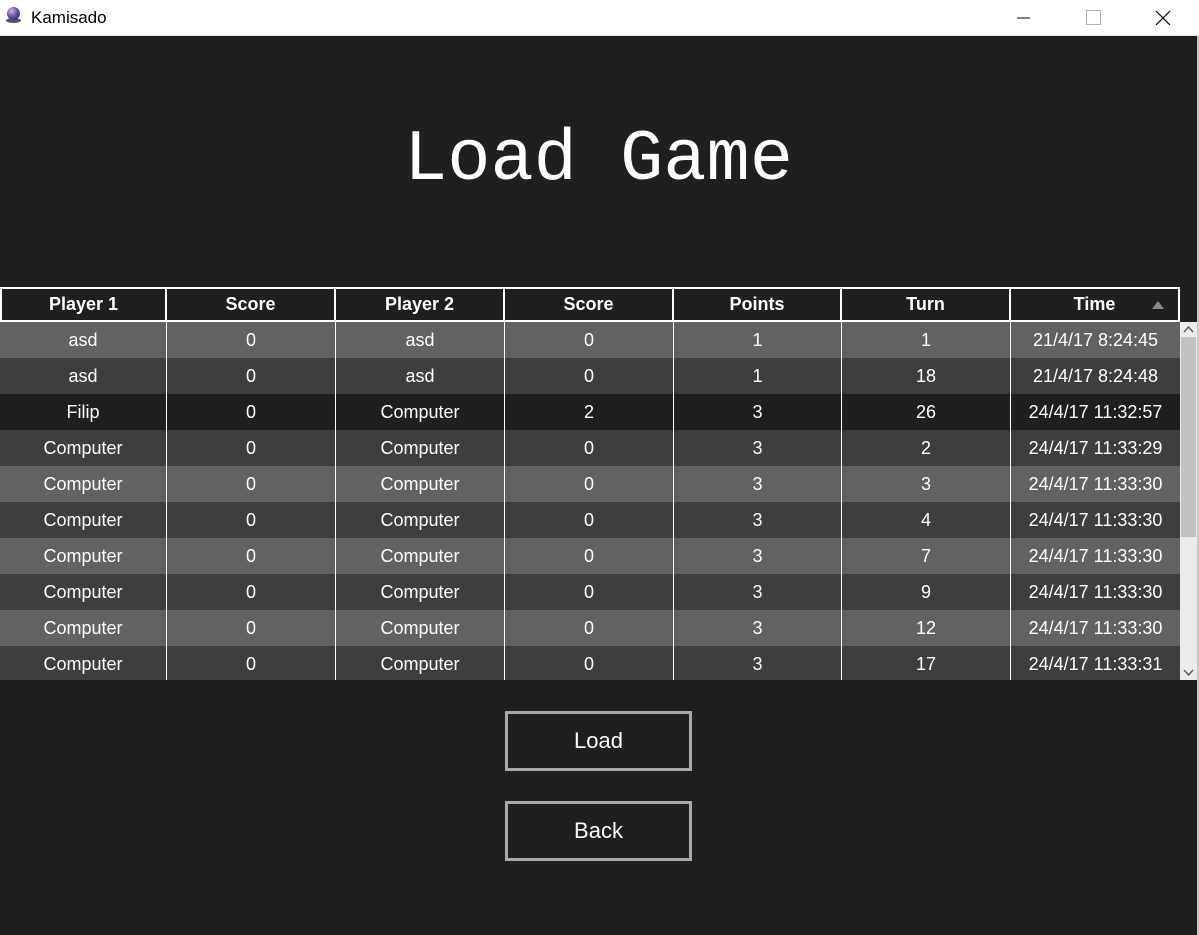 Image resolution: width=1199 pixels, height=935 pixels. I want to click on scroll-down-button, so click(1188, 672).